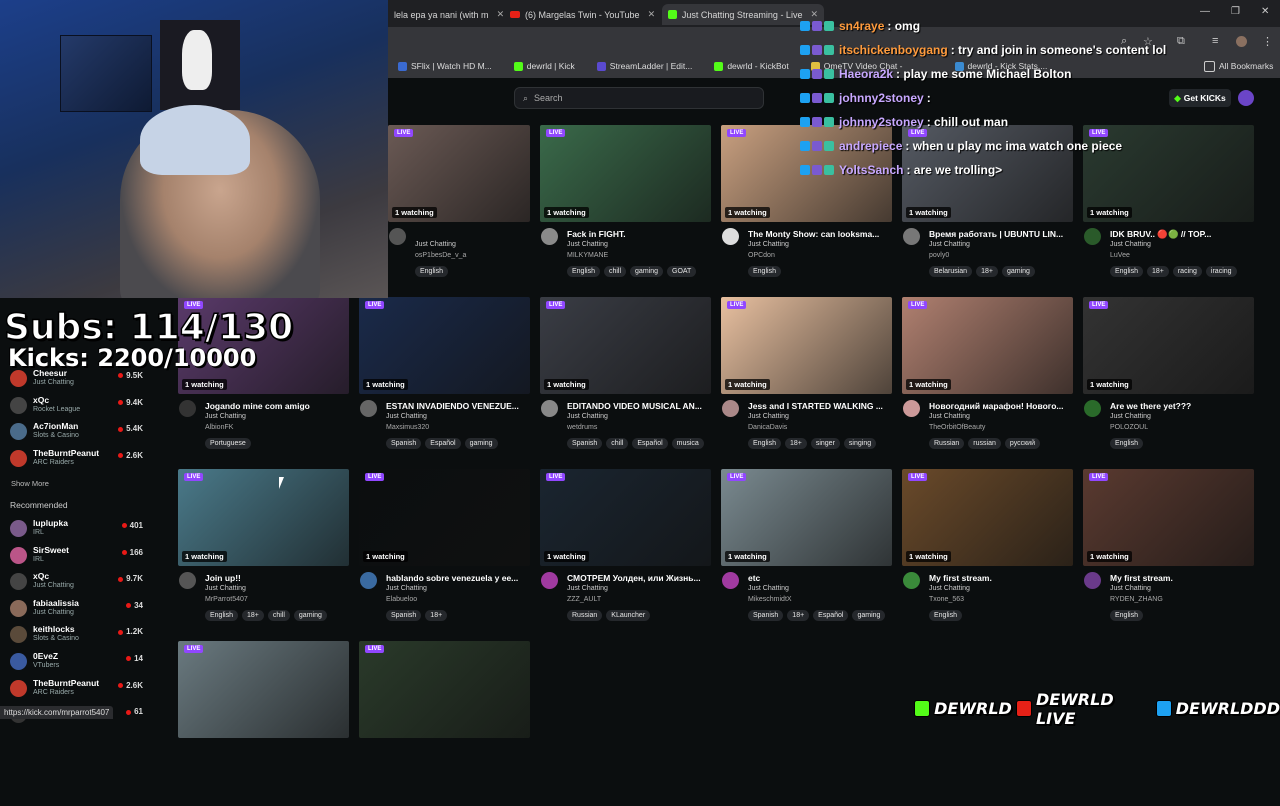 The height and width of the screenshot is (806, 1280). Describe the element at coordinates (1221, 271) in the screenshot. I see `tag-chip: iracing` at that location.